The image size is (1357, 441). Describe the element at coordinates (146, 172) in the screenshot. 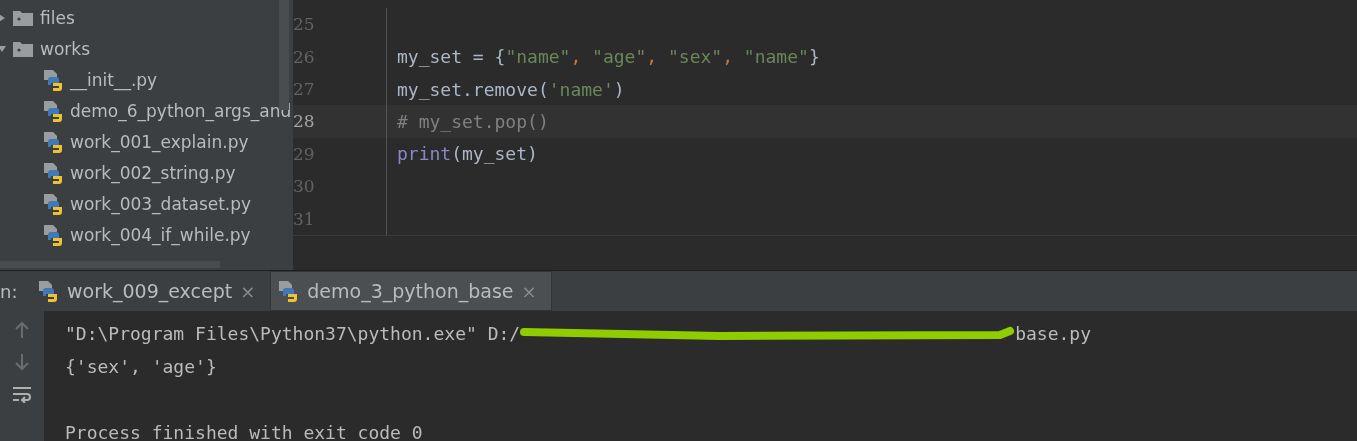

I see `tree-item: work_002_string.py` at that location.